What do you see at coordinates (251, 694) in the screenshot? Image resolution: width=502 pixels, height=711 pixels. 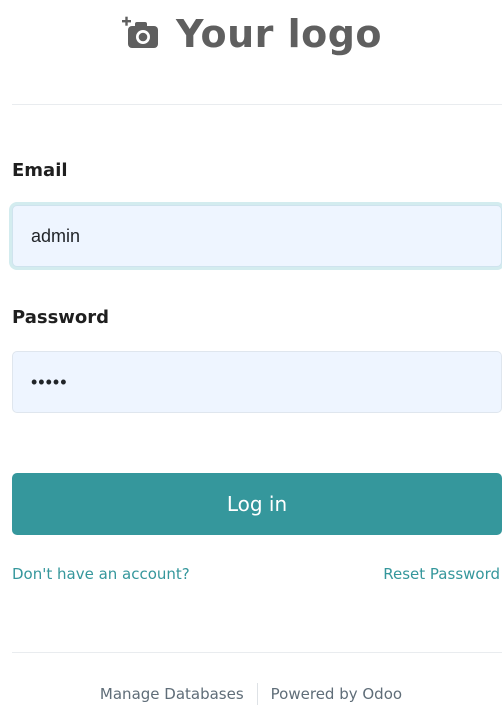 I see `footer: Manage Databases Powered by Odoo` at bounding box center [251, 694].